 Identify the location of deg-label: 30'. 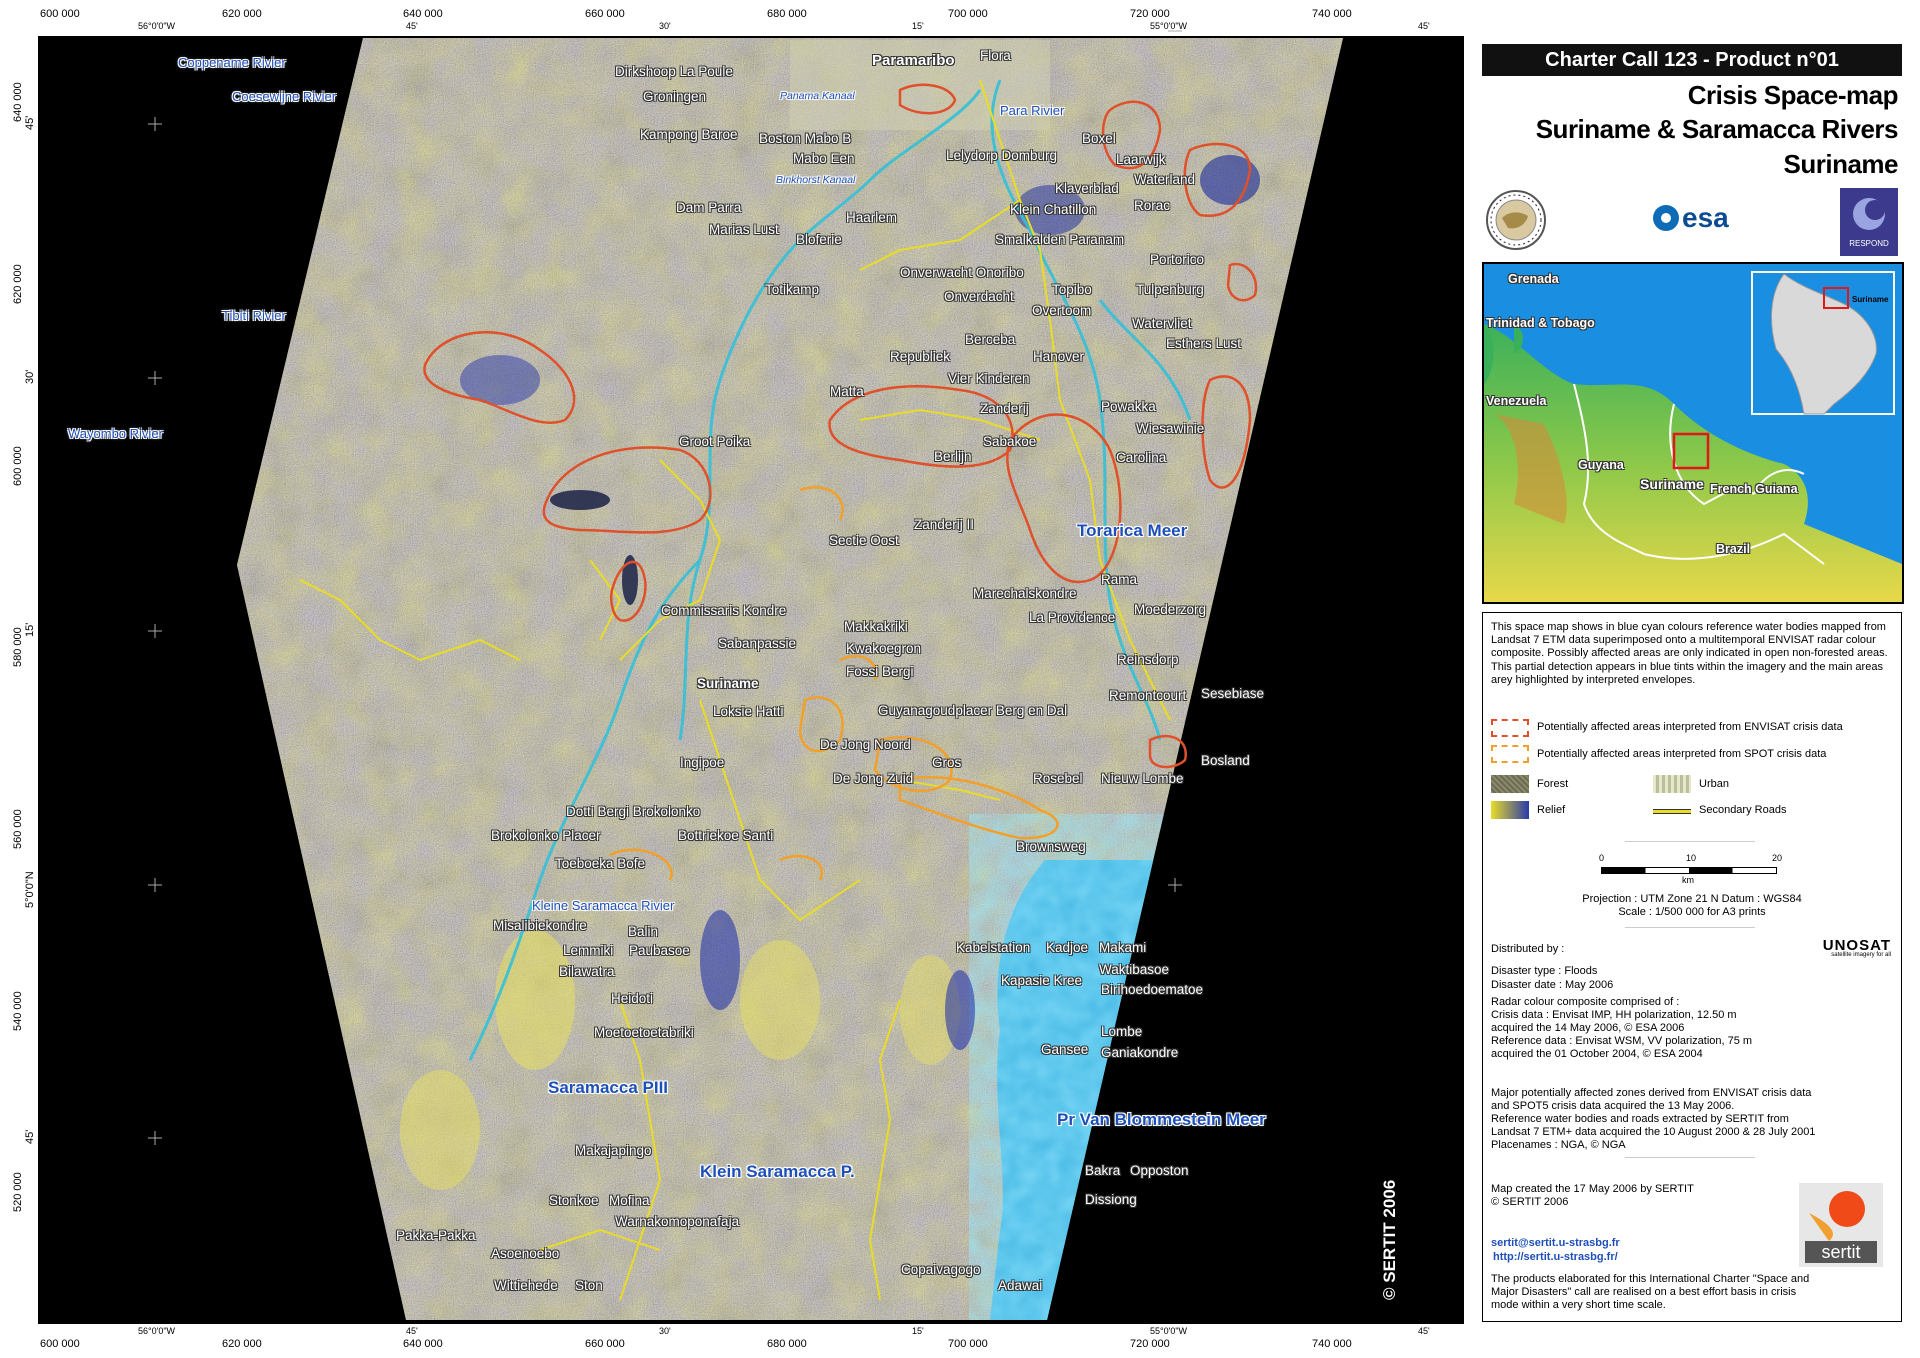
(665, 1331).